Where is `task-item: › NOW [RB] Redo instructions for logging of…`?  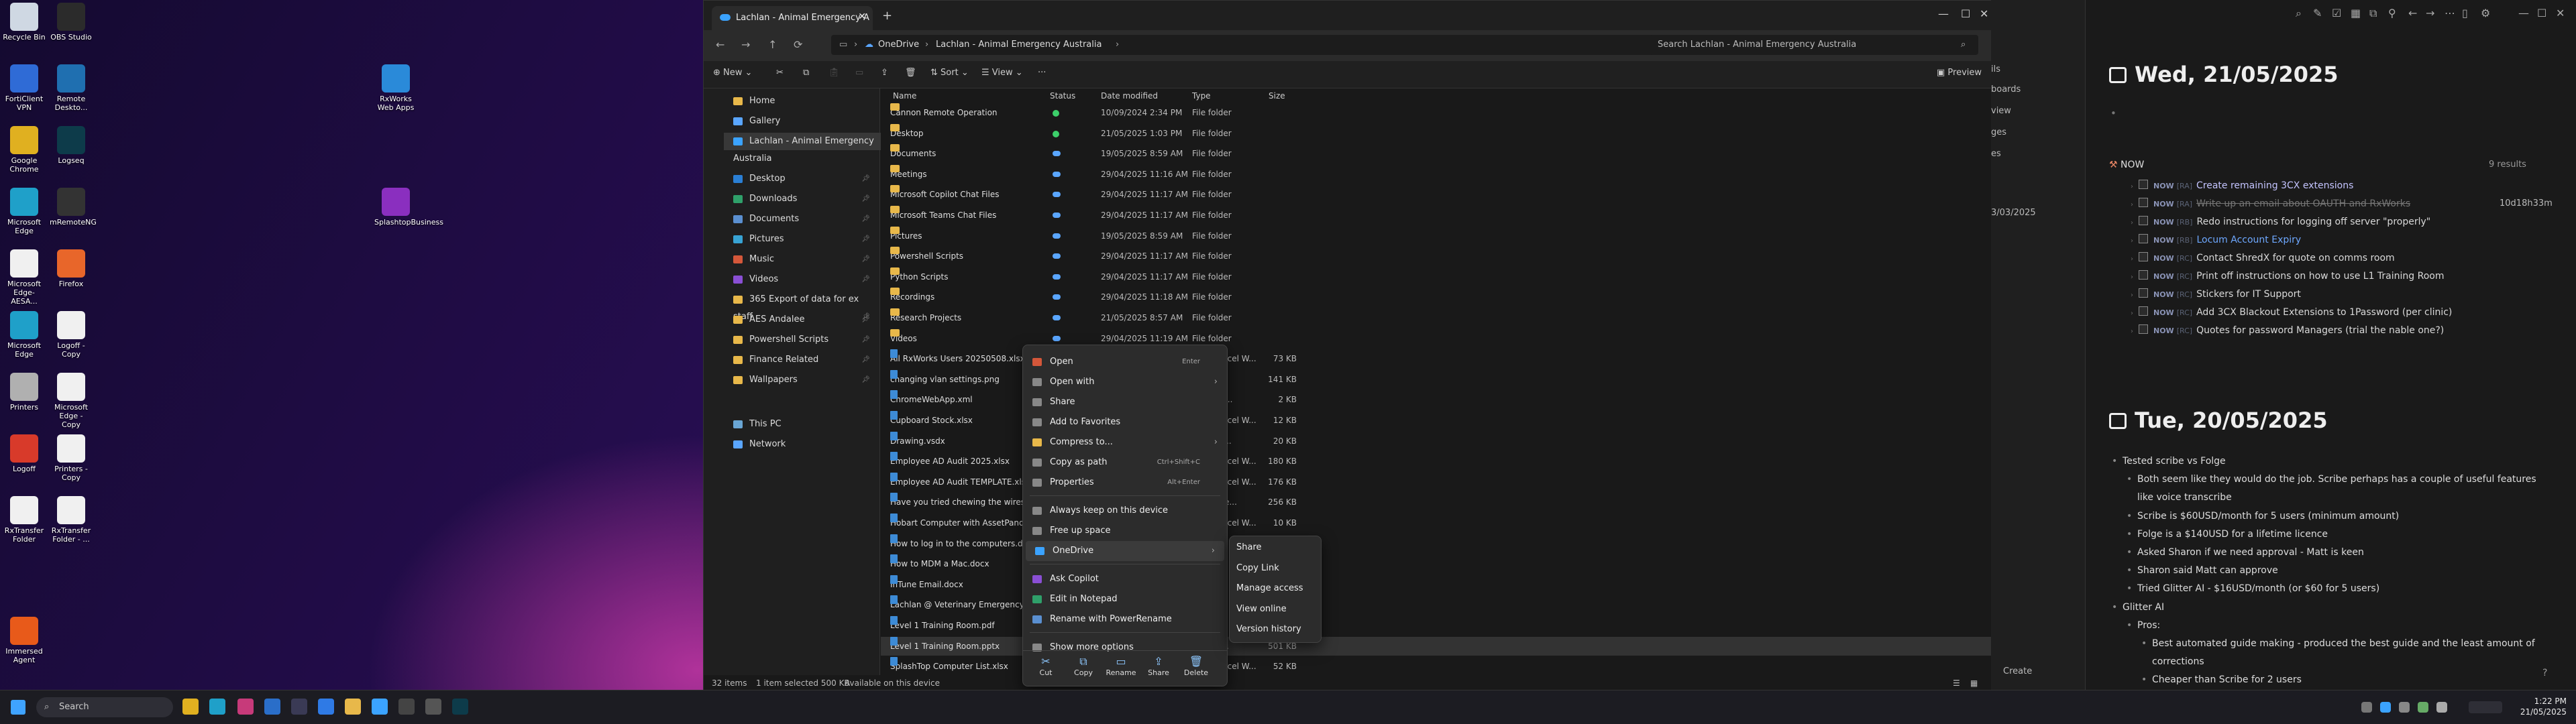 task-item: › NOW [RB] Redo instructions for logging of… is located at coordinates (2280, 222).